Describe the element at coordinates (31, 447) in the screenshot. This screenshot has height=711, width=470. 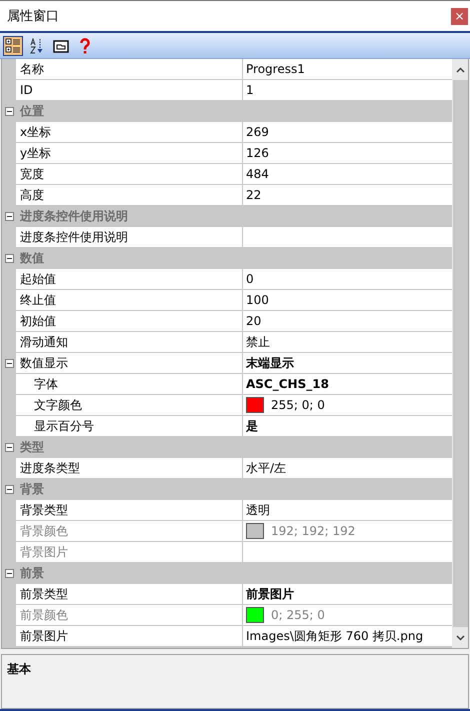
I see `category-title: 类型` at that location.